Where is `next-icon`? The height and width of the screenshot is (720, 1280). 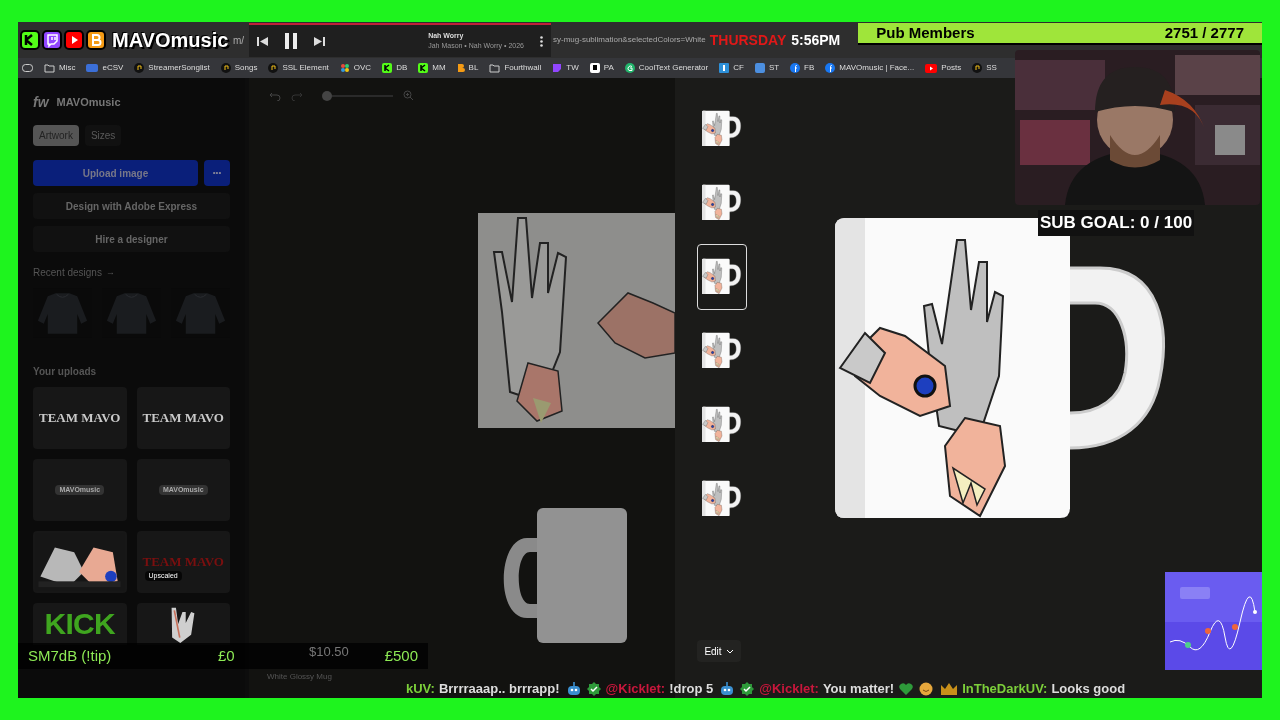
next-icon is located at coordinates (319, 41).